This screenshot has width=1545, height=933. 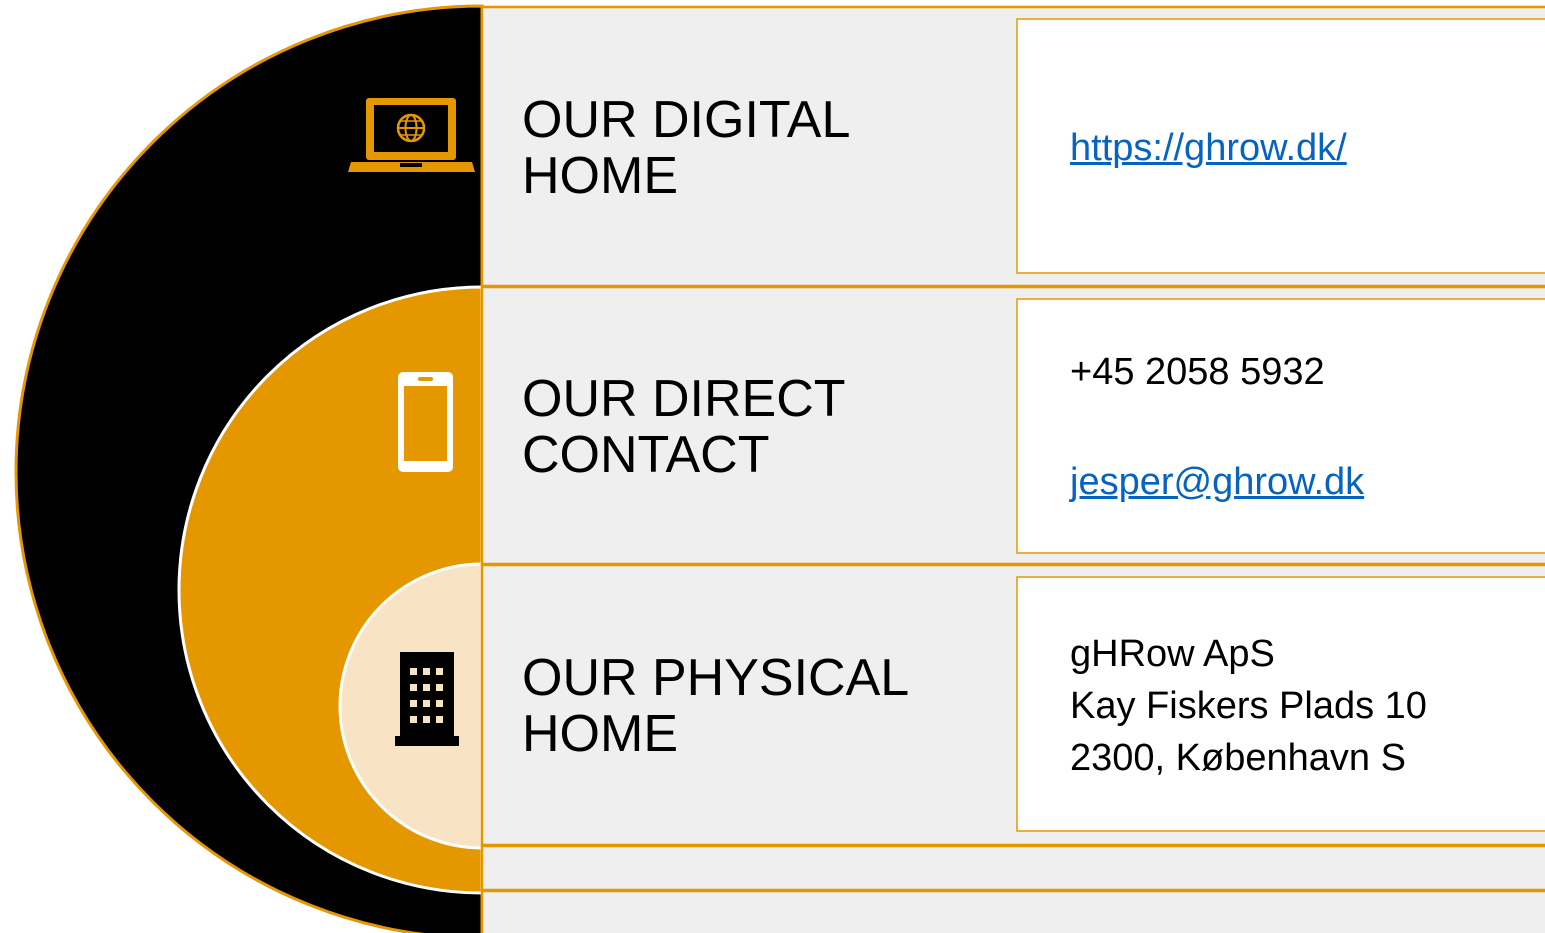 What do you see at coordinates (1280, 426) in the screenshot?
I see `cell-direct-contact` at bounding box center [1280, 426].